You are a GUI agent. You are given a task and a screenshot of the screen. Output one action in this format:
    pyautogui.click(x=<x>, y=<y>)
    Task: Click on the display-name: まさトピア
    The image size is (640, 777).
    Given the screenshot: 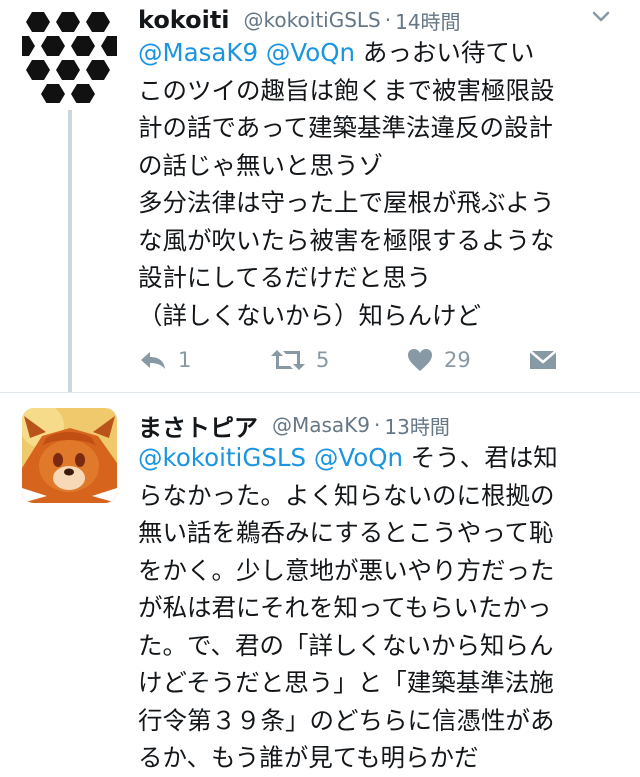 What is the action you would take?
    pyautogui.click(x=198, y=425)
    